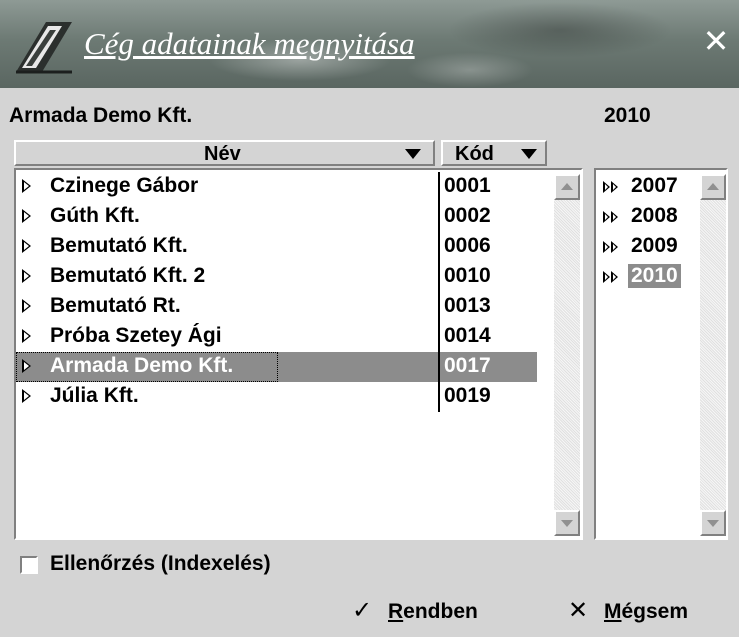 This screenshot has height=637, width=739. I want to click on year-row: 2008, so click(646, 217).